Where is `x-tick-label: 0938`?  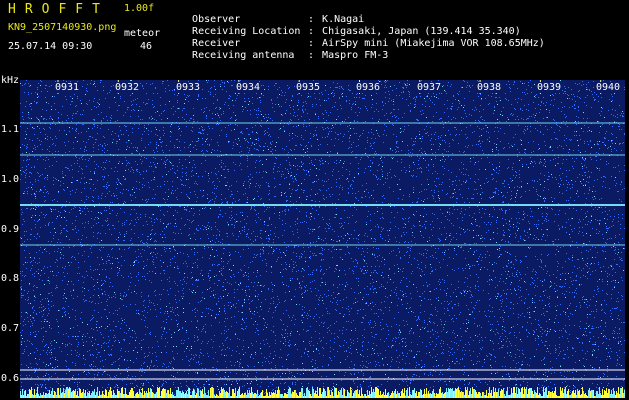 x-tick-label: 0938 is located at coordinates (489, 87).